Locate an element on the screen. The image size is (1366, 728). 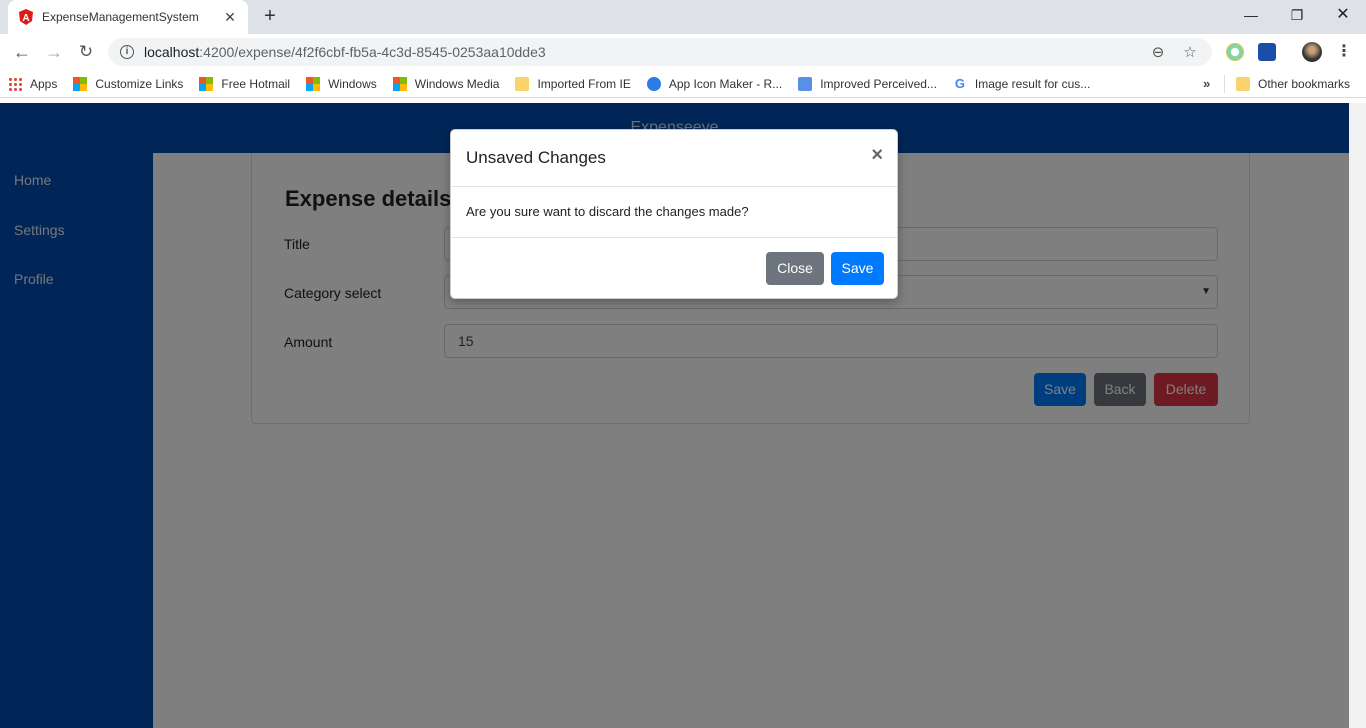
apps-icon is located at coordinates (15, 83).